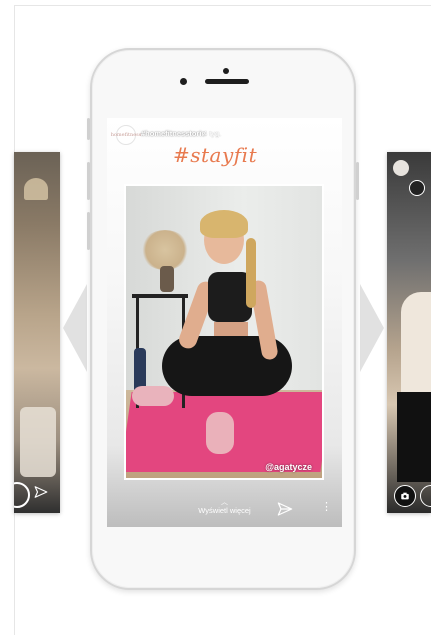 Image resolution: width=431 pixels, height=635 pixels. Describe the element at coordinates (425, 496) in the screenshot. I see `message-button` at that location.